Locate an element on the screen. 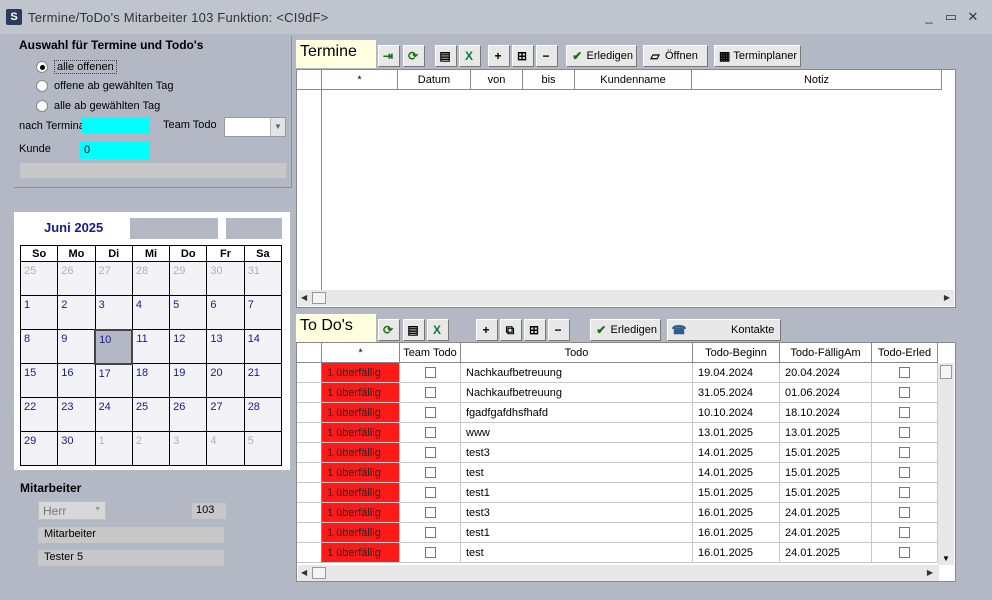  column-header: Datum is located at coordinates (434, 80).